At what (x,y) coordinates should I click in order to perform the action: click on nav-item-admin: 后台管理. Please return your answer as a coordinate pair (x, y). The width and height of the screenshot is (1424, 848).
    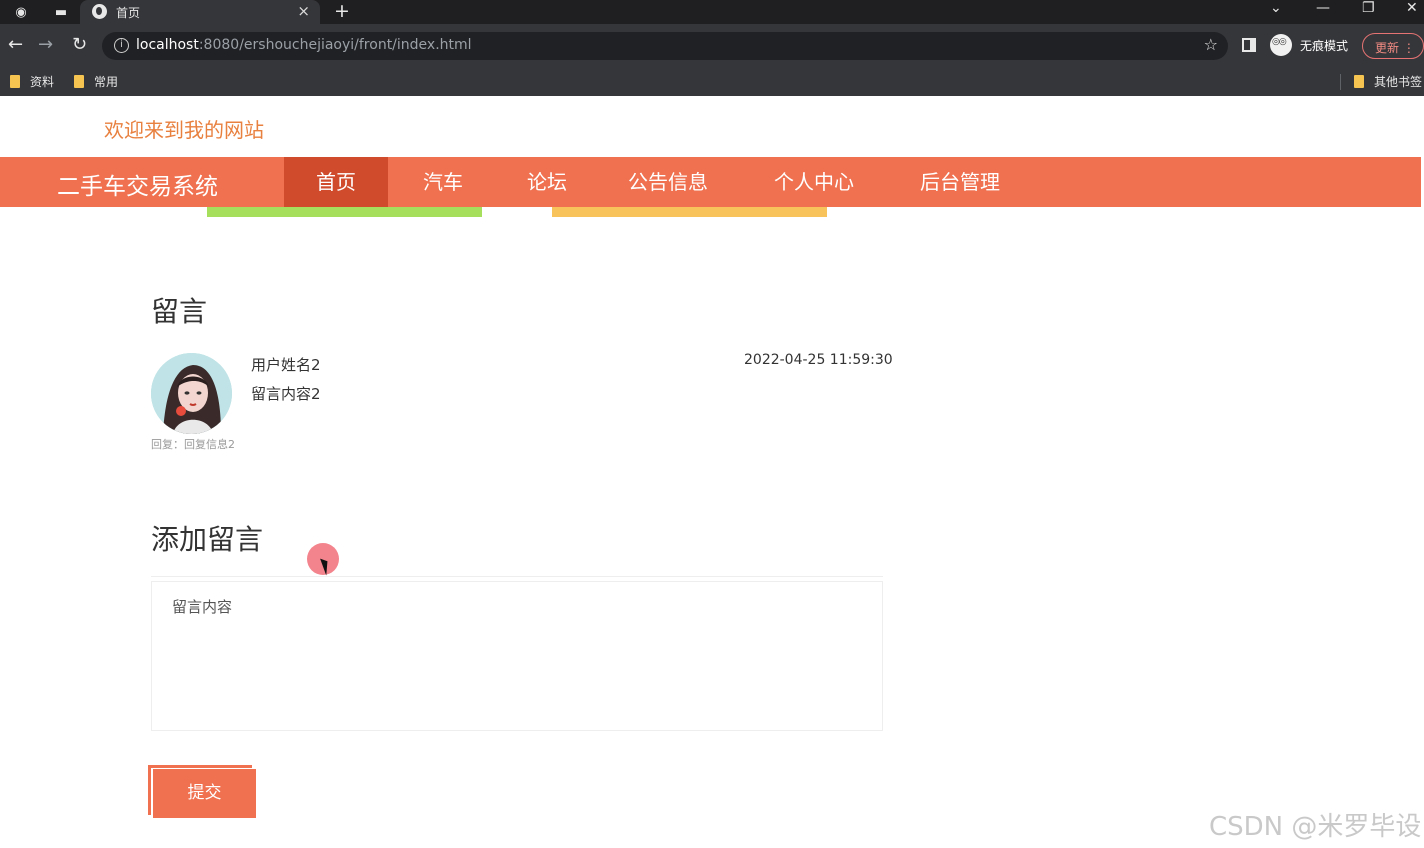
    Looking at the image, I should click on (960, 182).